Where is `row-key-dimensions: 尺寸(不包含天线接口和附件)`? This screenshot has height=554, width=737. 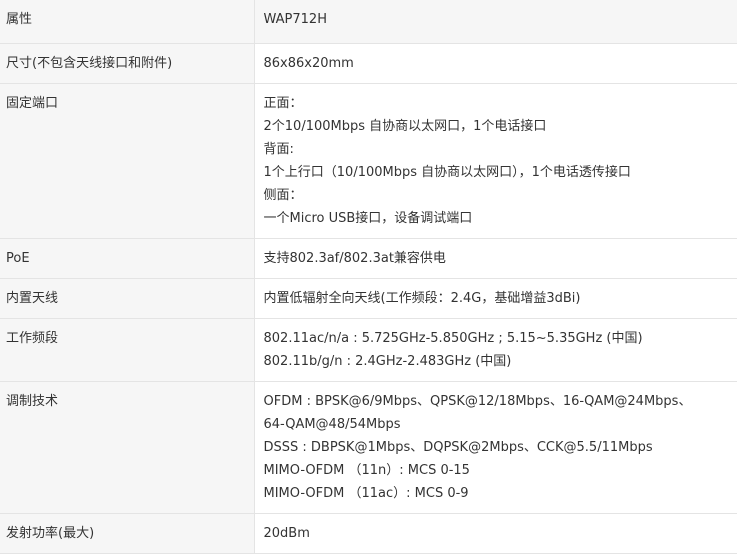
row-key-dimensions: 尺寸(不包含天线接口和附件) is located at coordinates (127, 63).